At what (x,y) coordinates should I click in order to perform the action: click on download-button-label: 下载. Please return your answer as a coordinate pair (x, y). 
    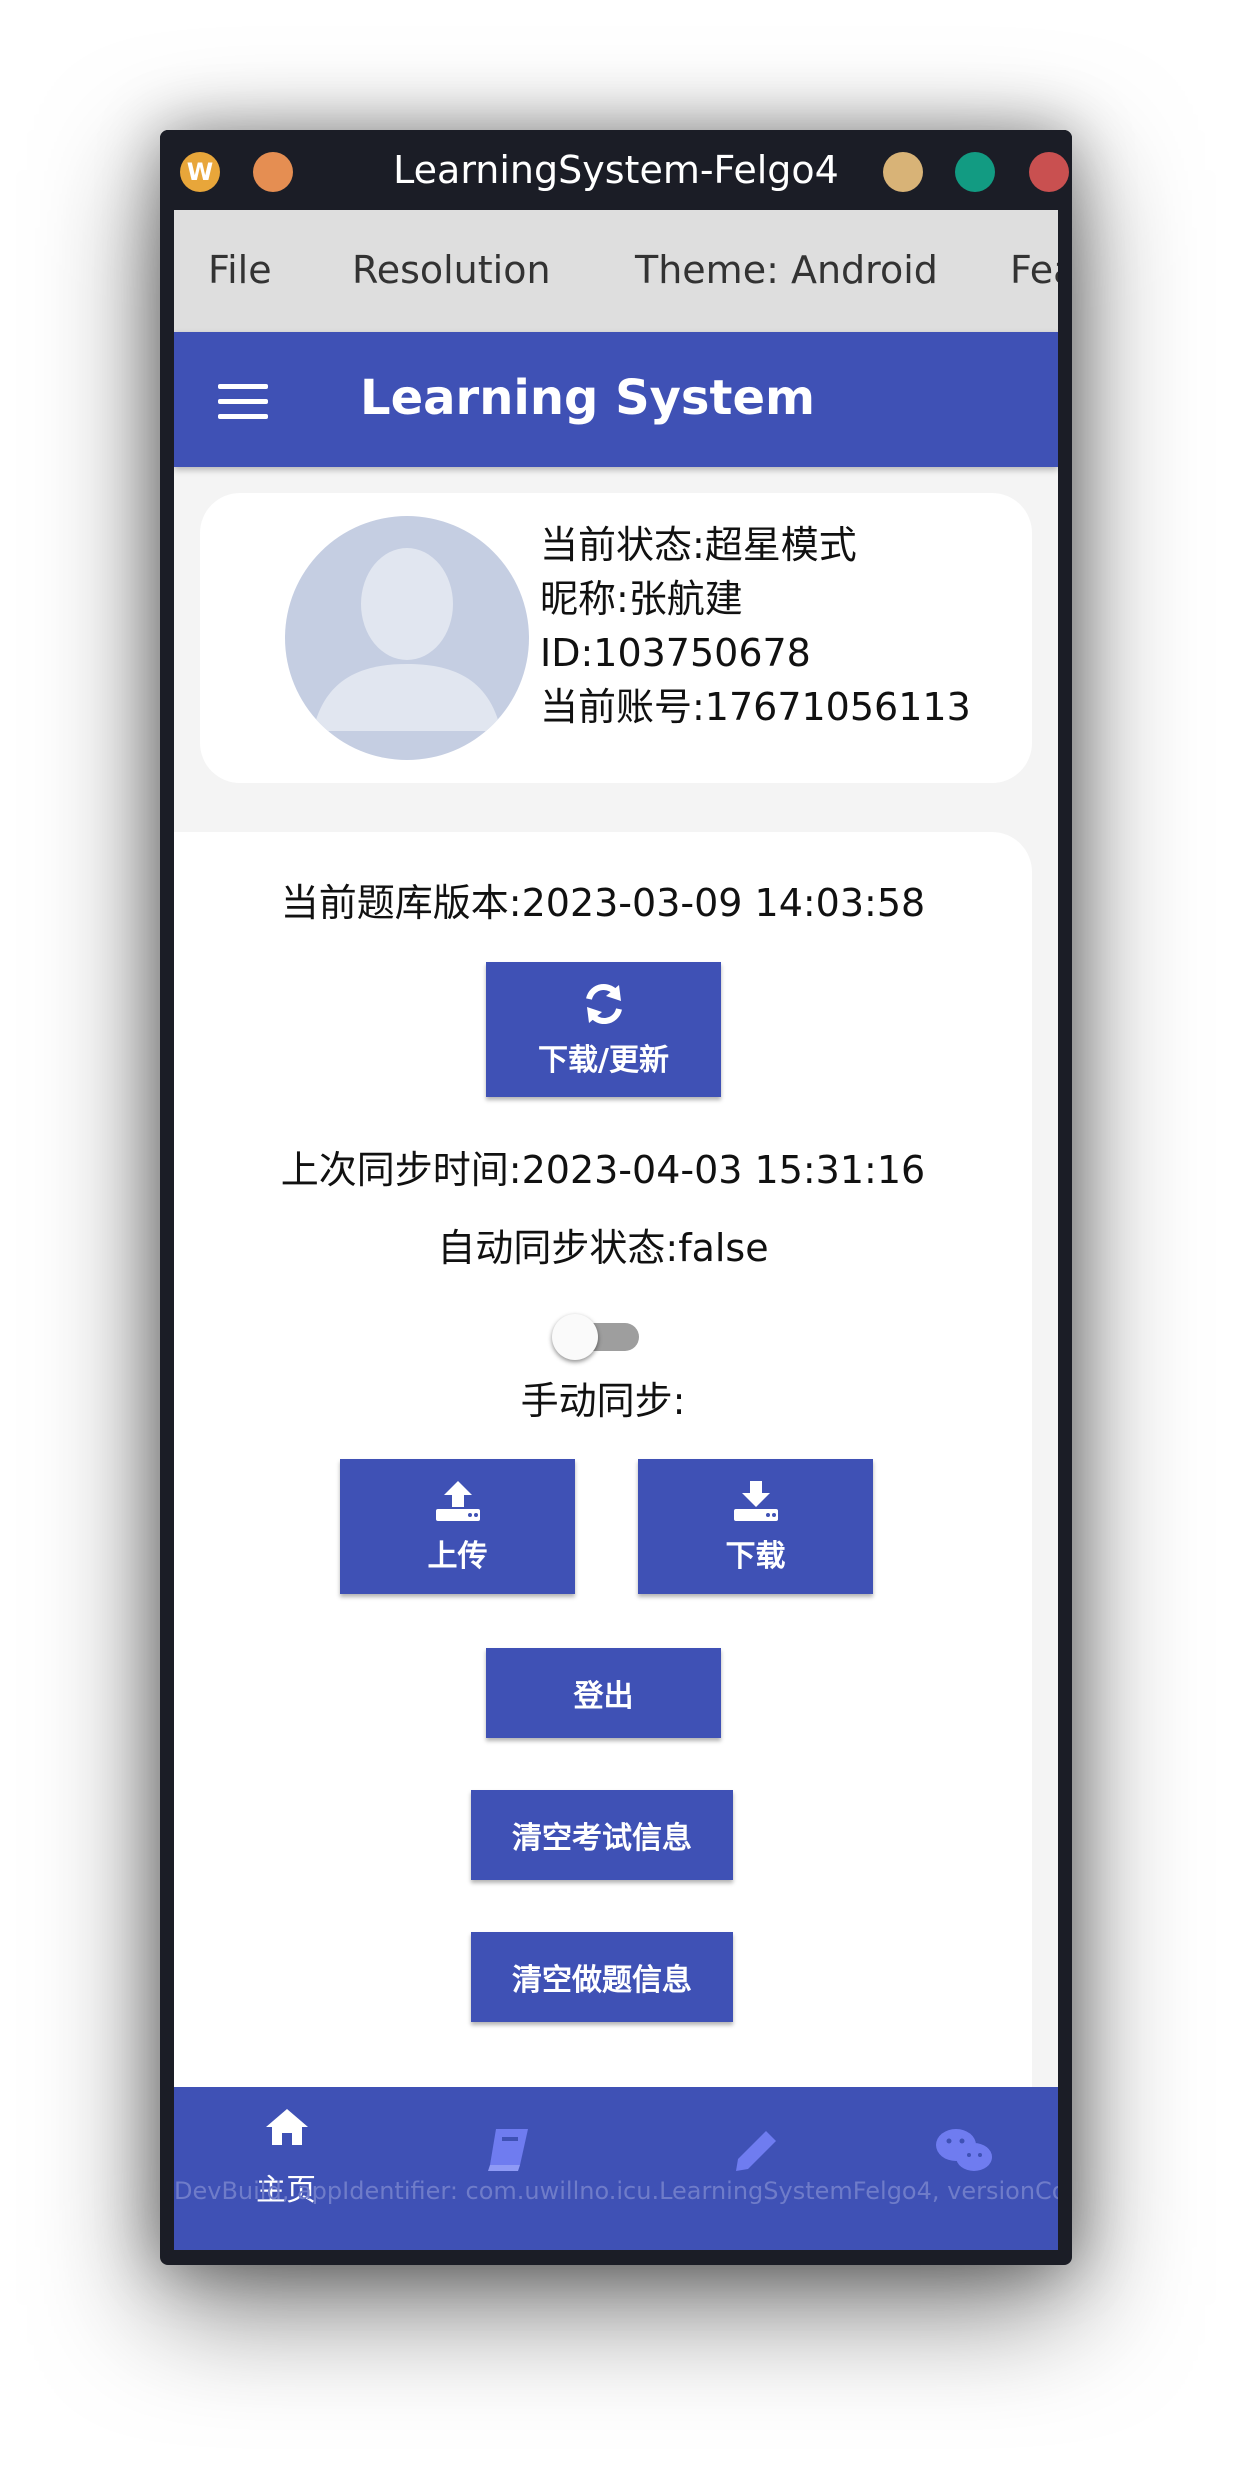
    Looking at the image, I should click on (755, 1556).